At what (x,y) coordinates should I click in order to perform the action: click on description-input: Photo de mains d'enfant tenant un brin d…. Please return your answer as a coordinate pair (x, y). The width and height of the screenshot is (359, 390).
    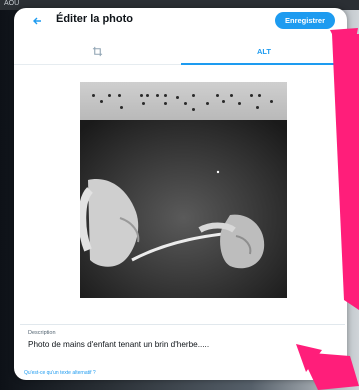
    Looking at the image, I should click on (118, 344).